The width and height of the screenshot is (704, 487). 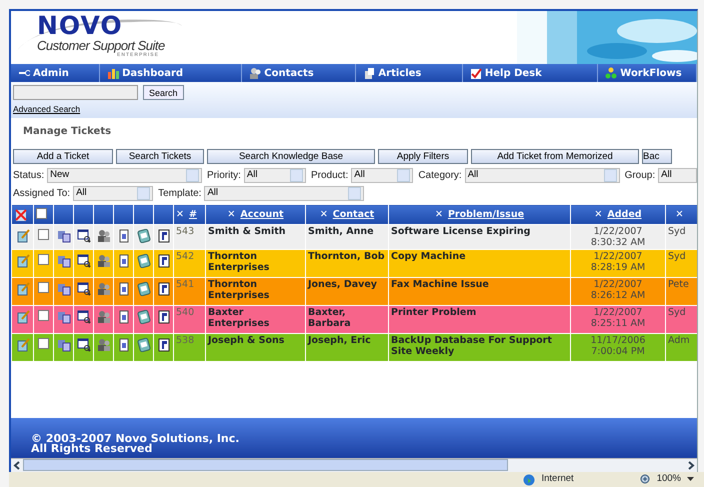 What do you see at coordinates (347, 256) in the screenshot?
I see `contact-name: Thornton, Bob` at bounding box center [347, 256].